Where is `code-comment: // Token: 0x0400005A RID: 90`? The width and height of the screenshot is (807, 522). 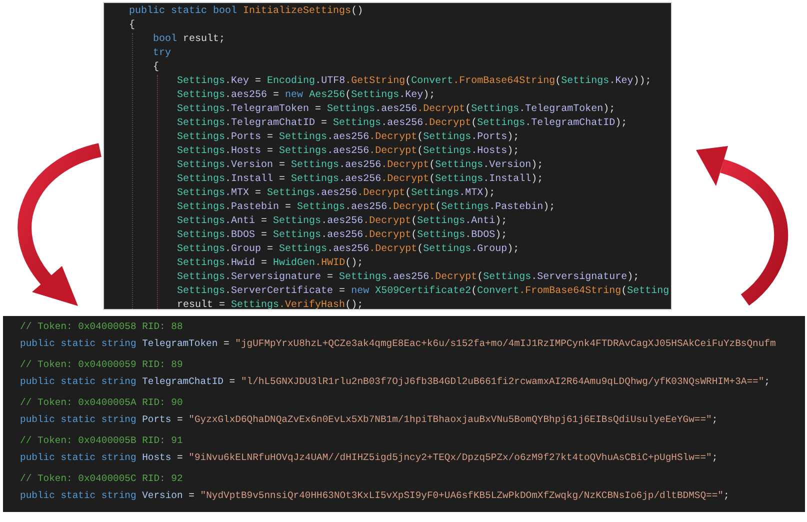 code-comment: // Token: 0x0400005A RID: 90 is located at coordinates (101, 403).